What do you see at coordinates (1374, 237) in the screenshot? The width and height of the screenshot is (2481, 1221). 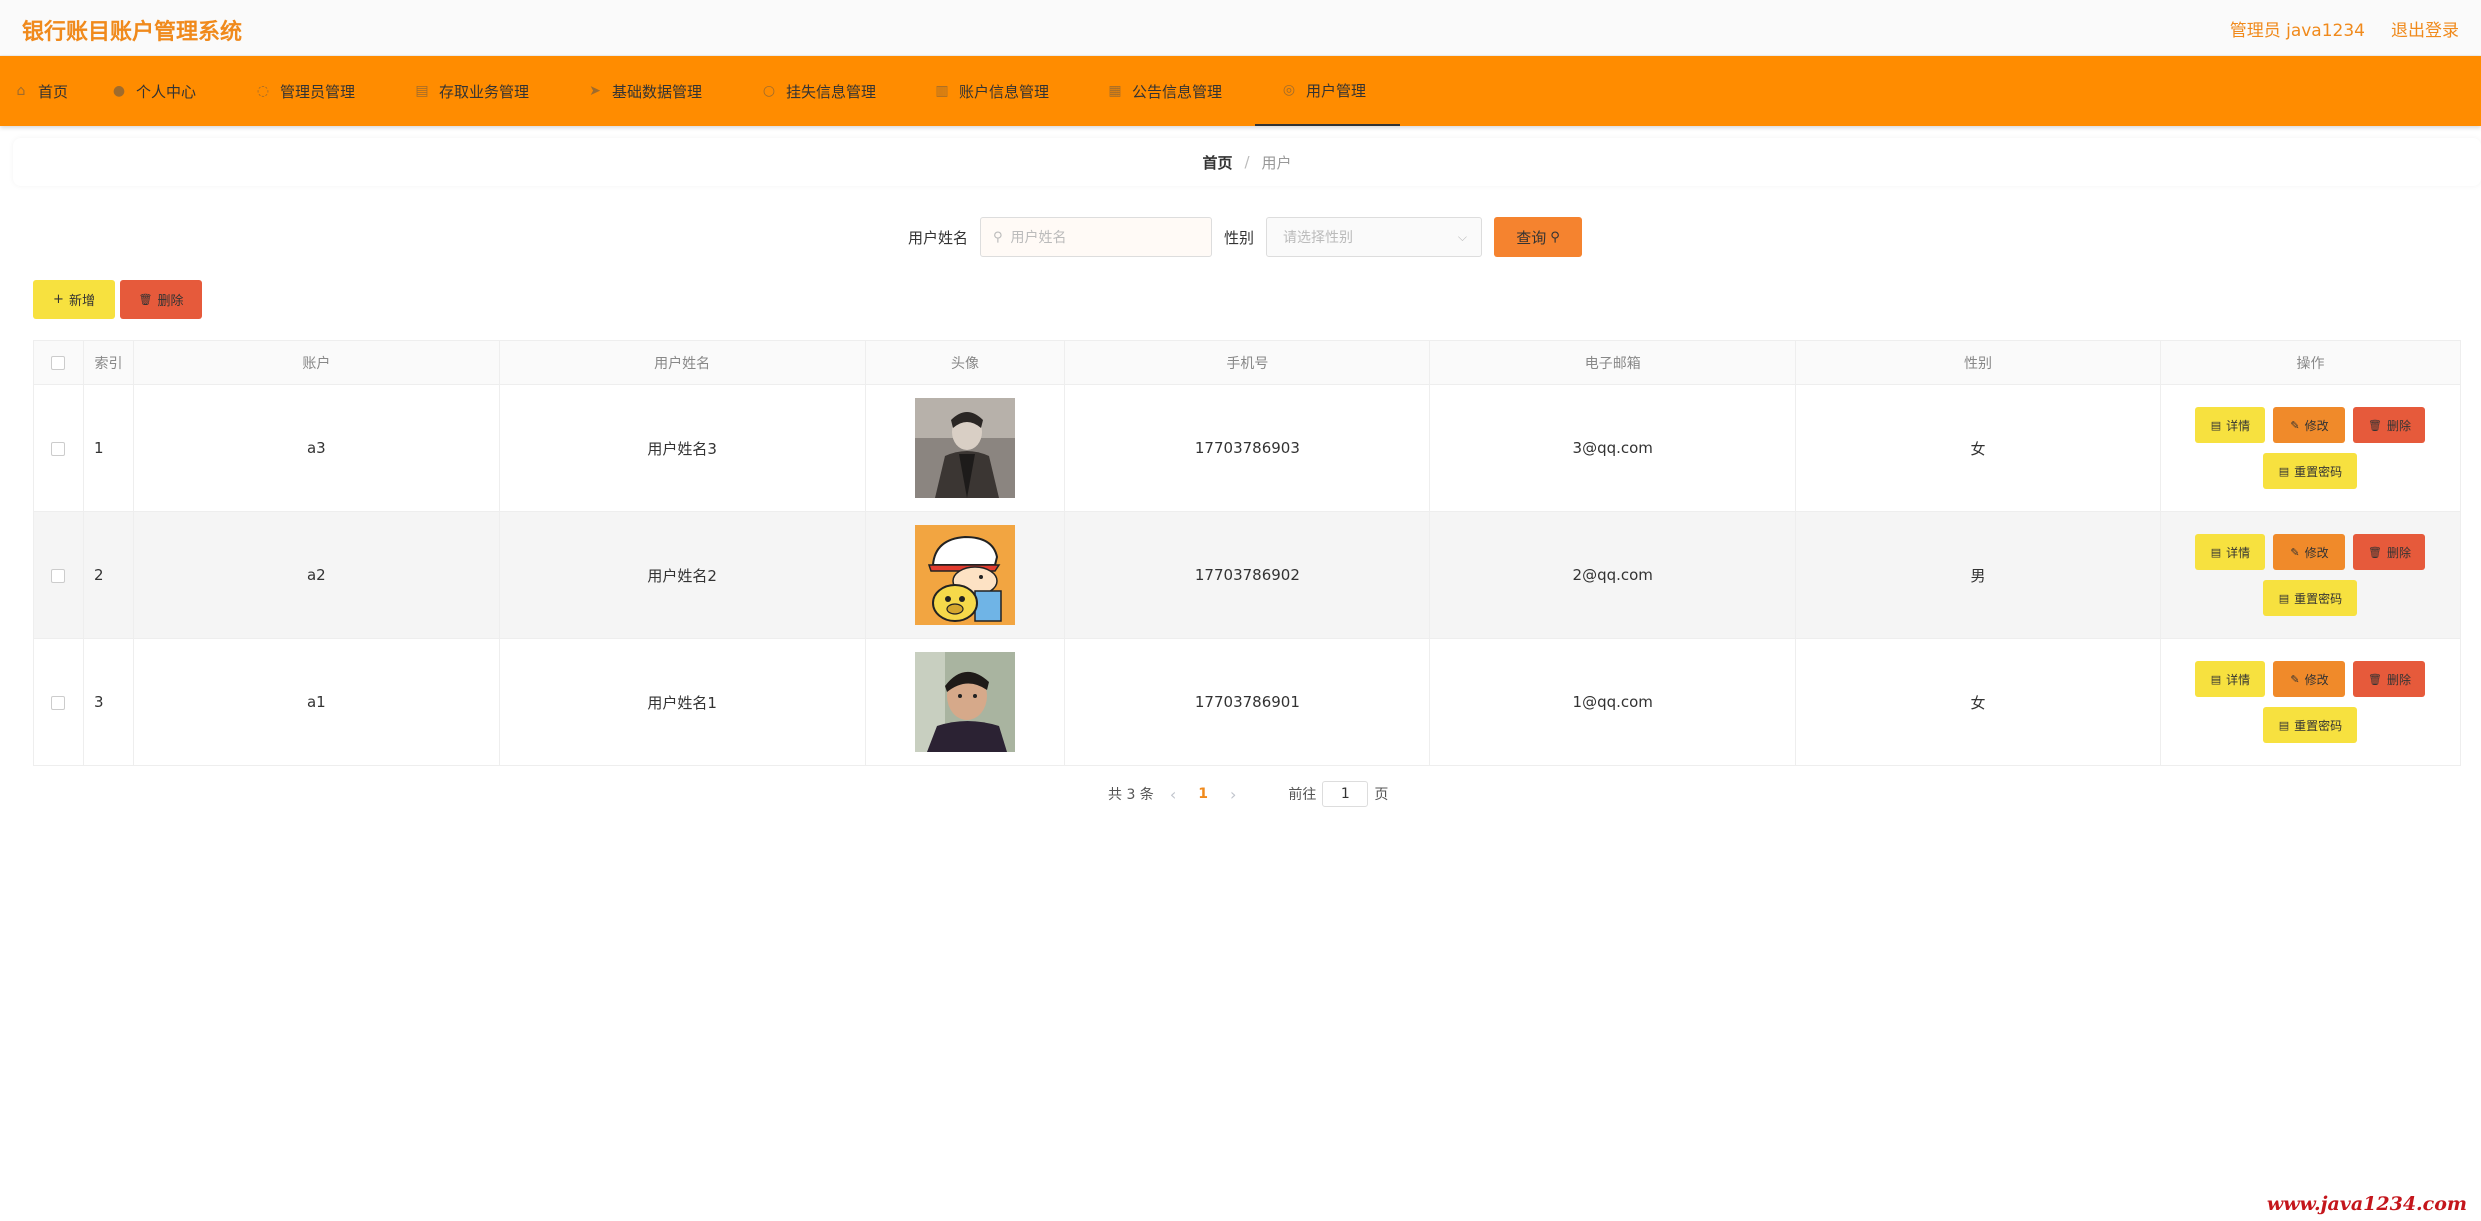 I see `gender-select: 请选择性别 ⌵` at bounding box center [1374, 237].